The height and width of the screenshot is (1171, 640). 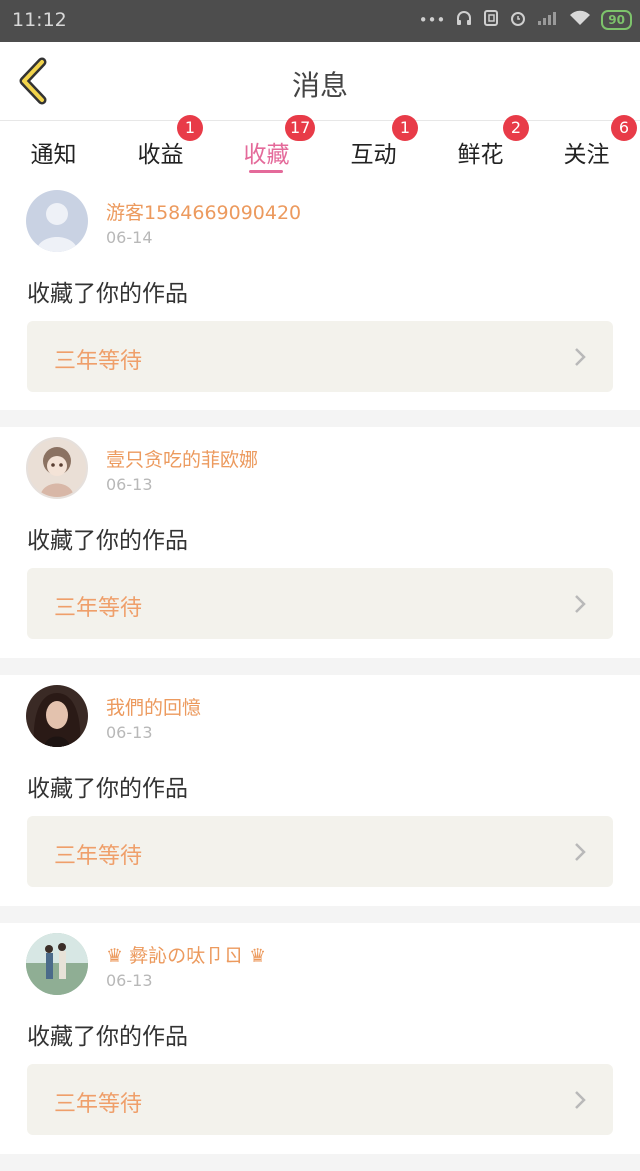 I want to click on nav-bar: 消息, so click(x=320, y=81).